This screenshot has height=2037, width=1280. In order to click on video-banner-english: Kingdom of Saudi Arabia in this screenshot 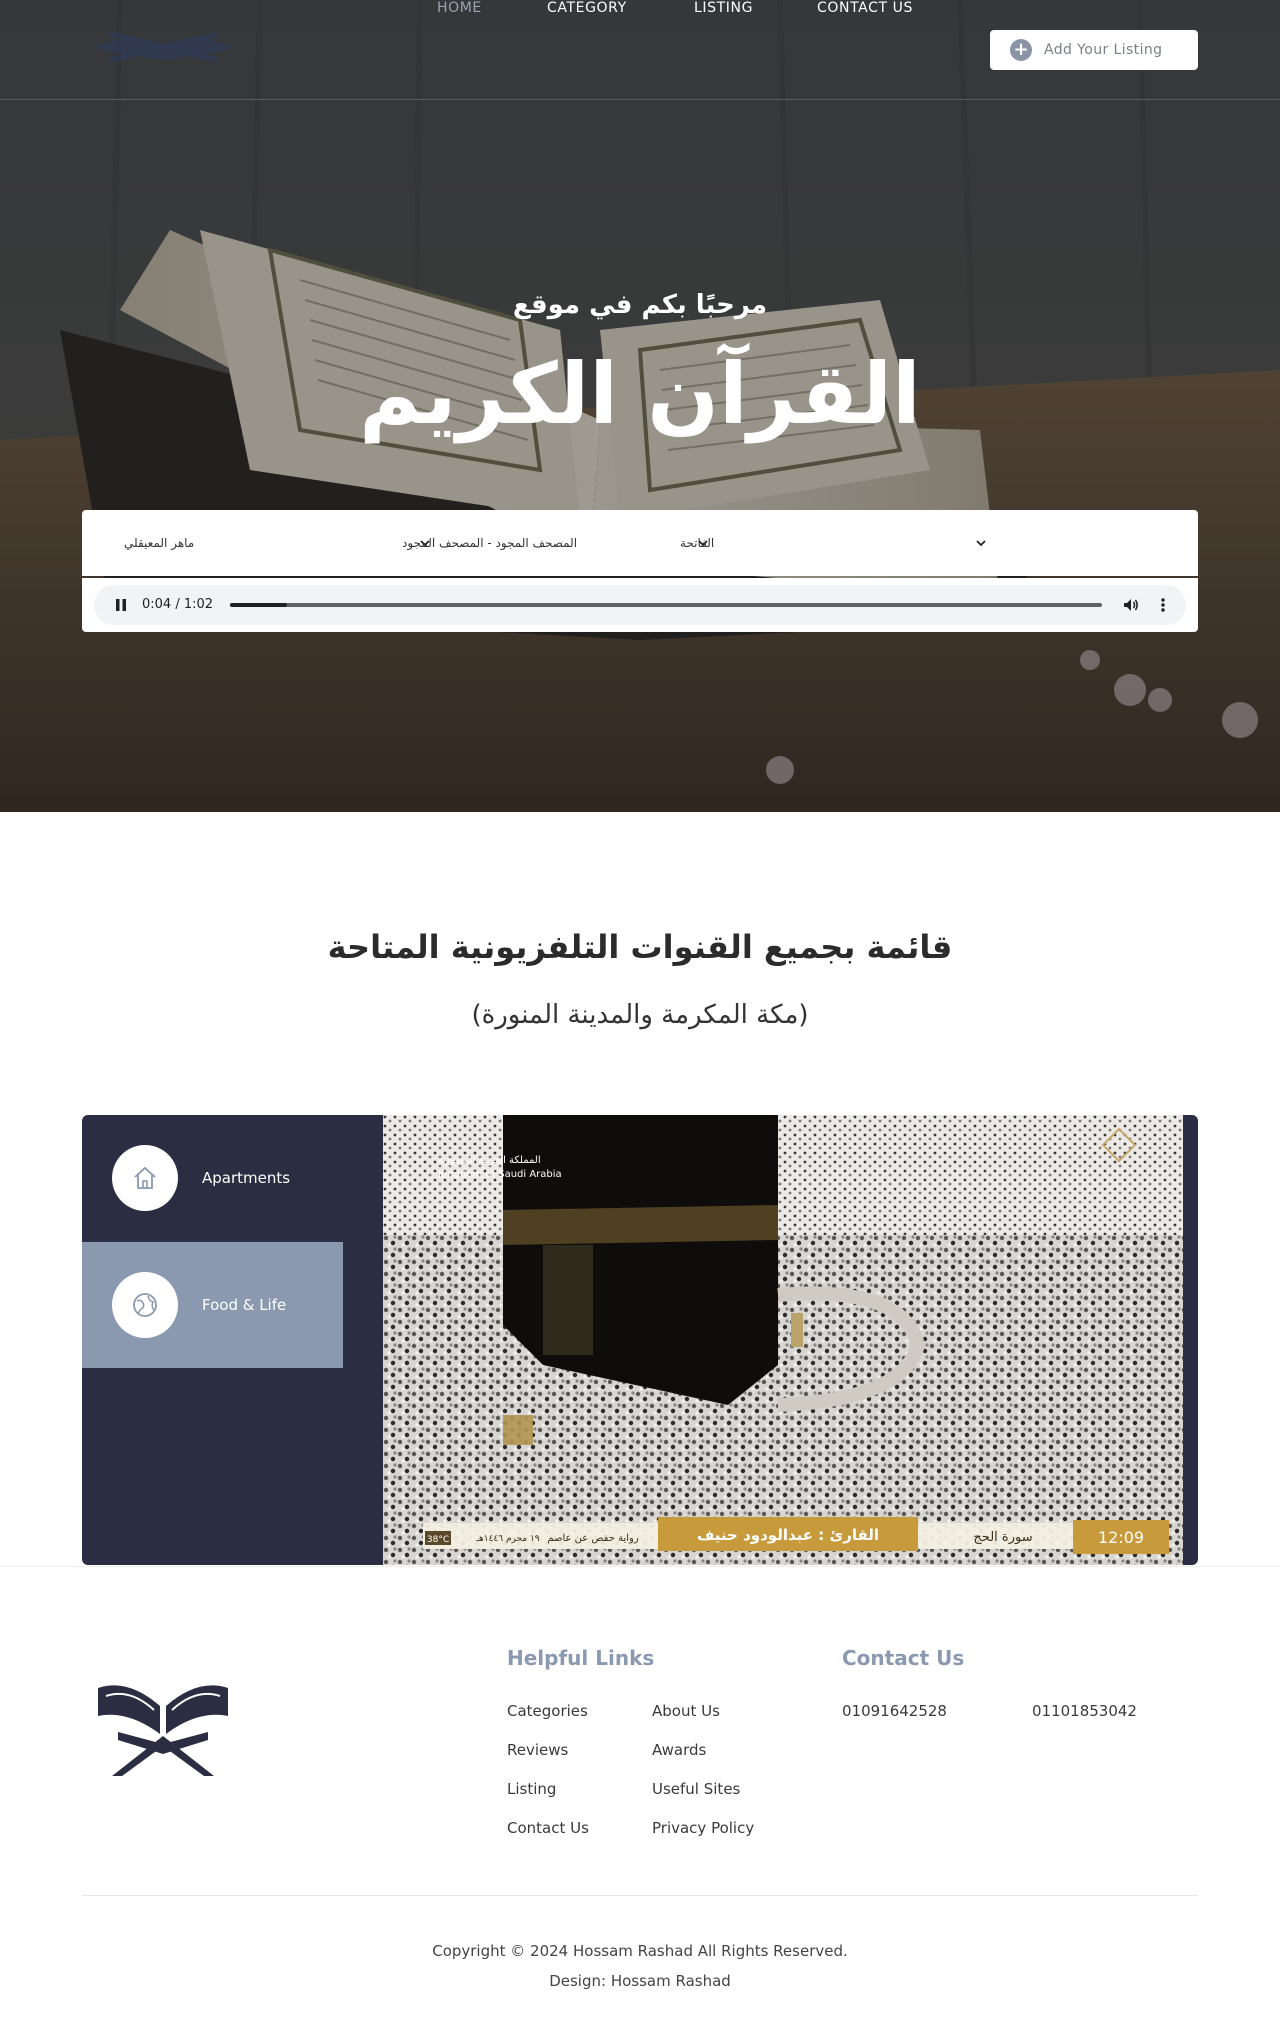, I will do `click(500, 1174)`.